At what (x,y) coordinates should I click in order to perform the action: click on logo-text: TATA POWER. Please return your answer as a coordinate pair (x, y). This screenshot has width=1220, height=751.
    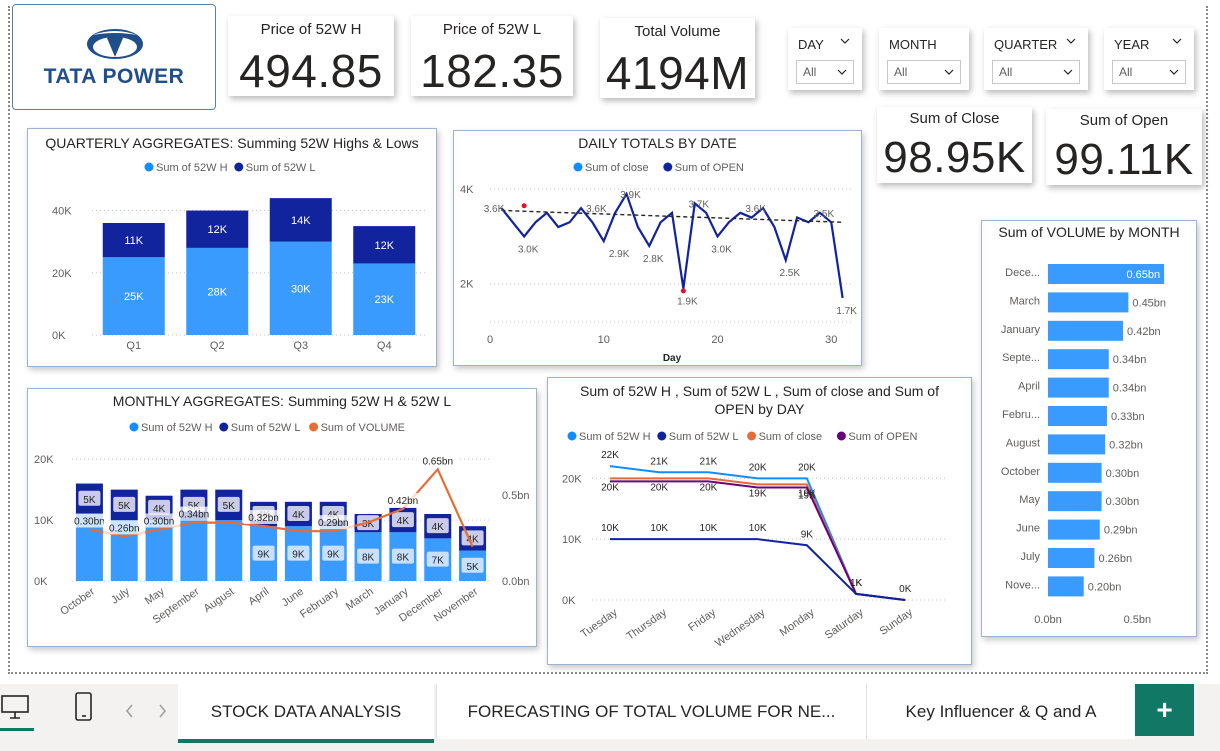
    Looking at the image, I should click on (114, 76).